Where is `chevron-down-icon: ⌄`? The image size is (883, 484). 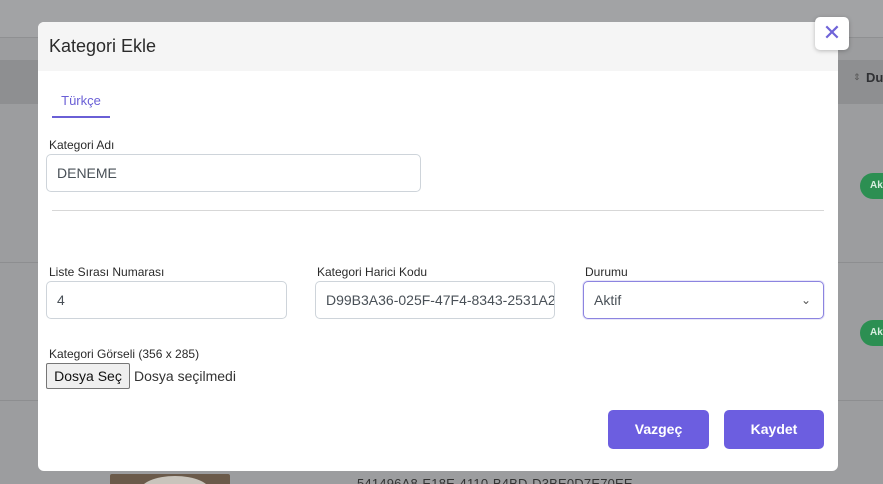 chevron-down-icon: ⌄ is located at coordinates (805, 300).